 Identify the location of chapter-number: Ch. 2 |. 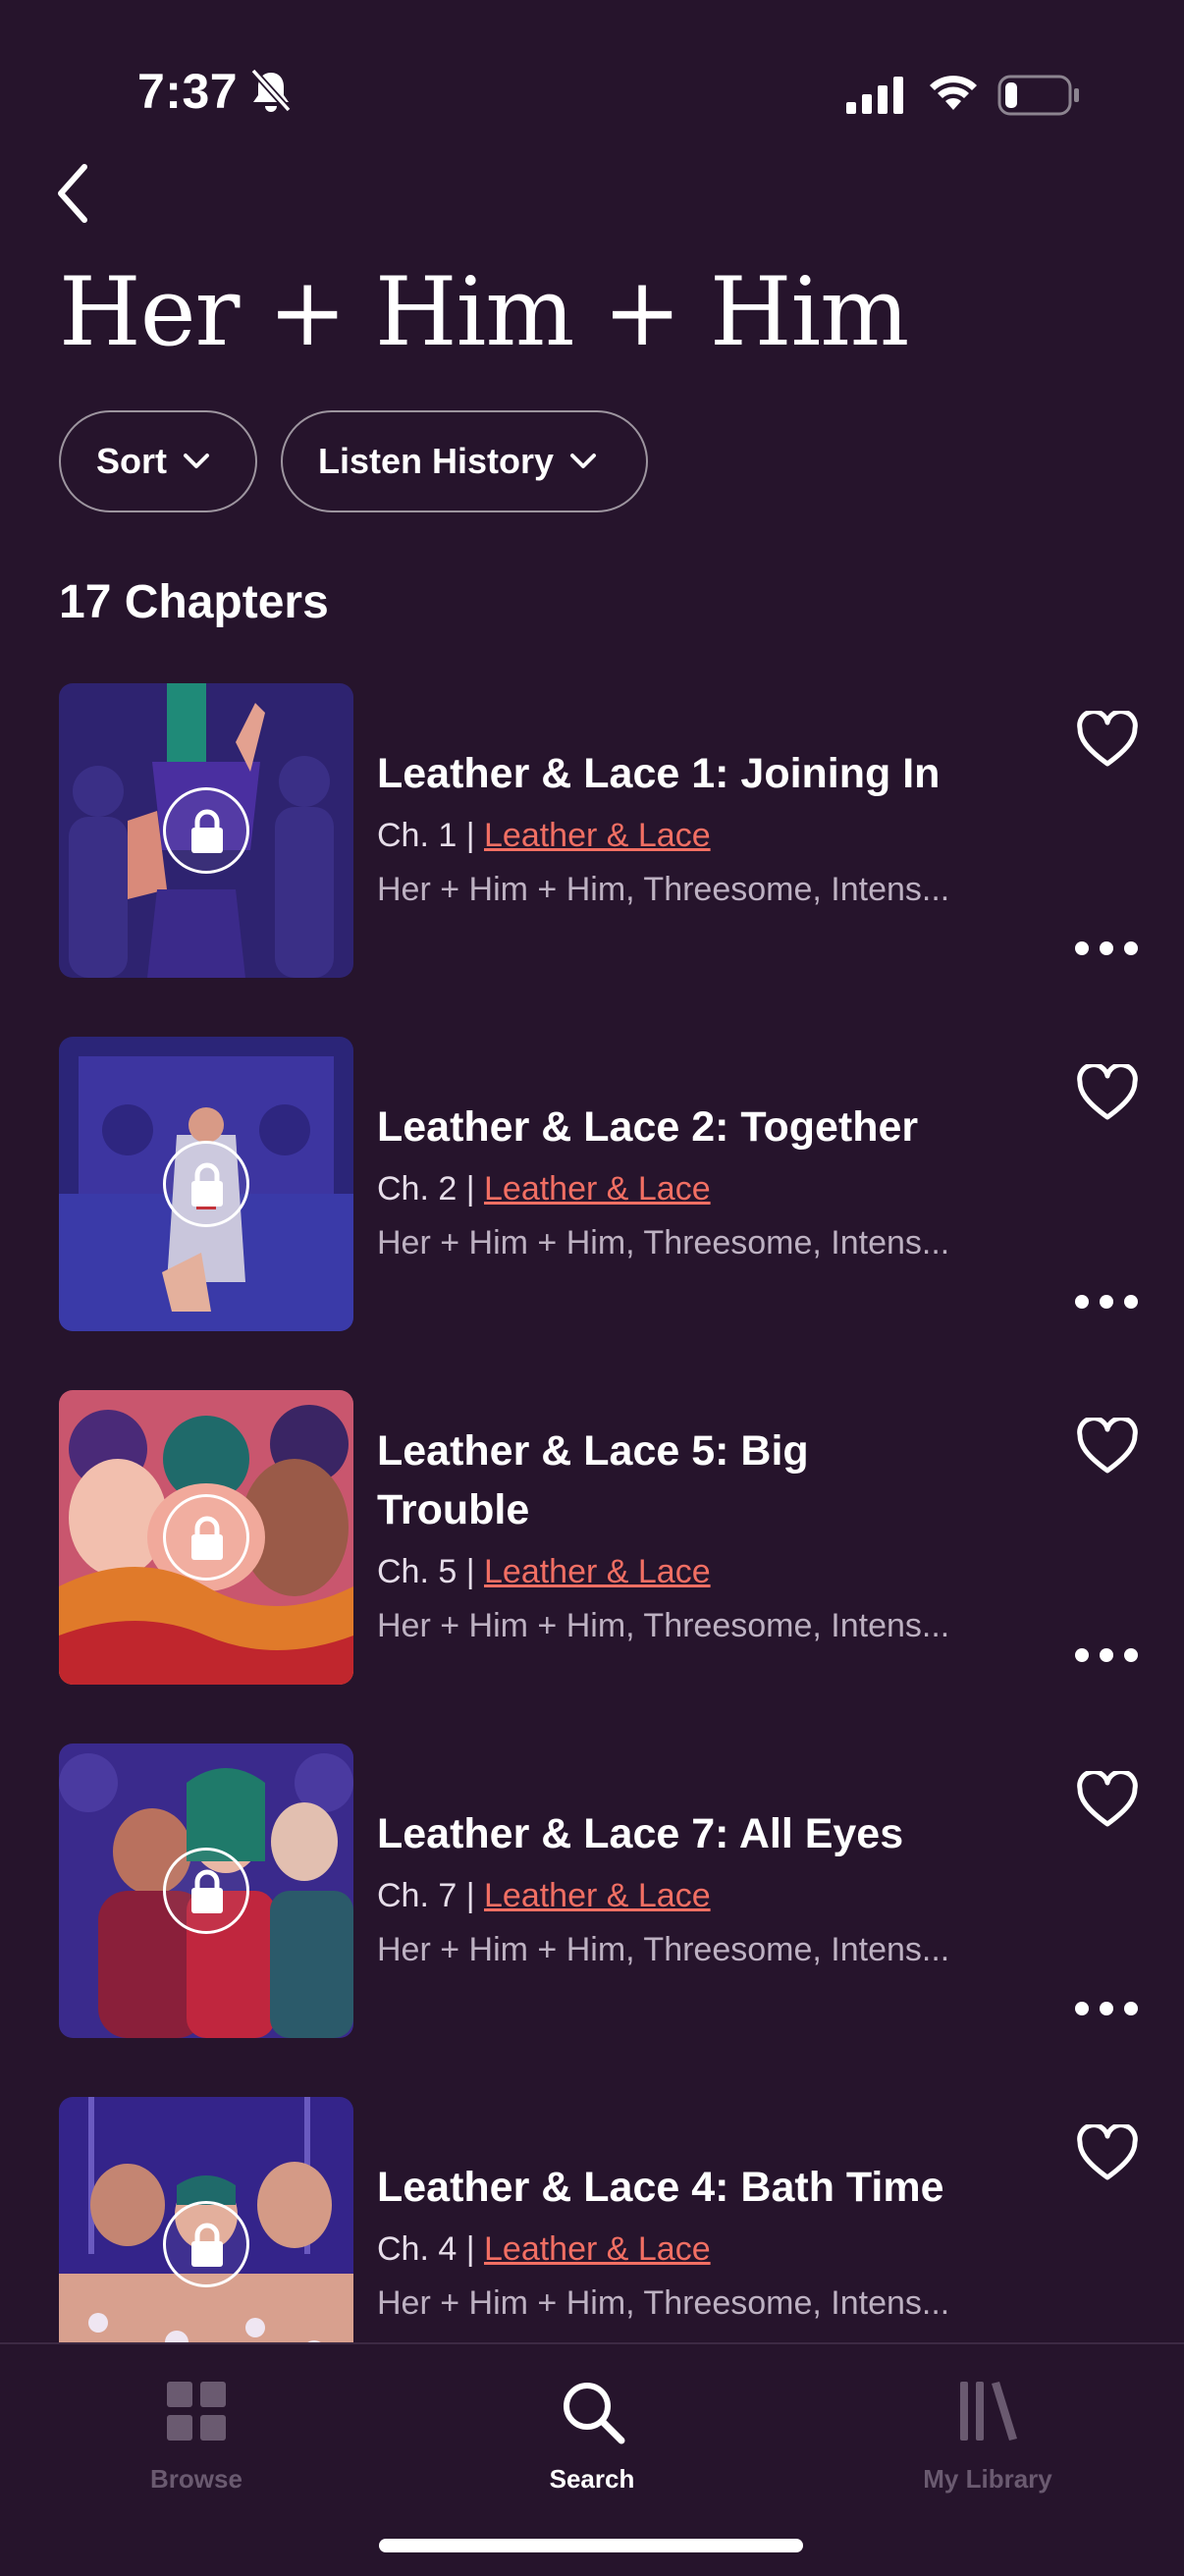
(426, 1189).